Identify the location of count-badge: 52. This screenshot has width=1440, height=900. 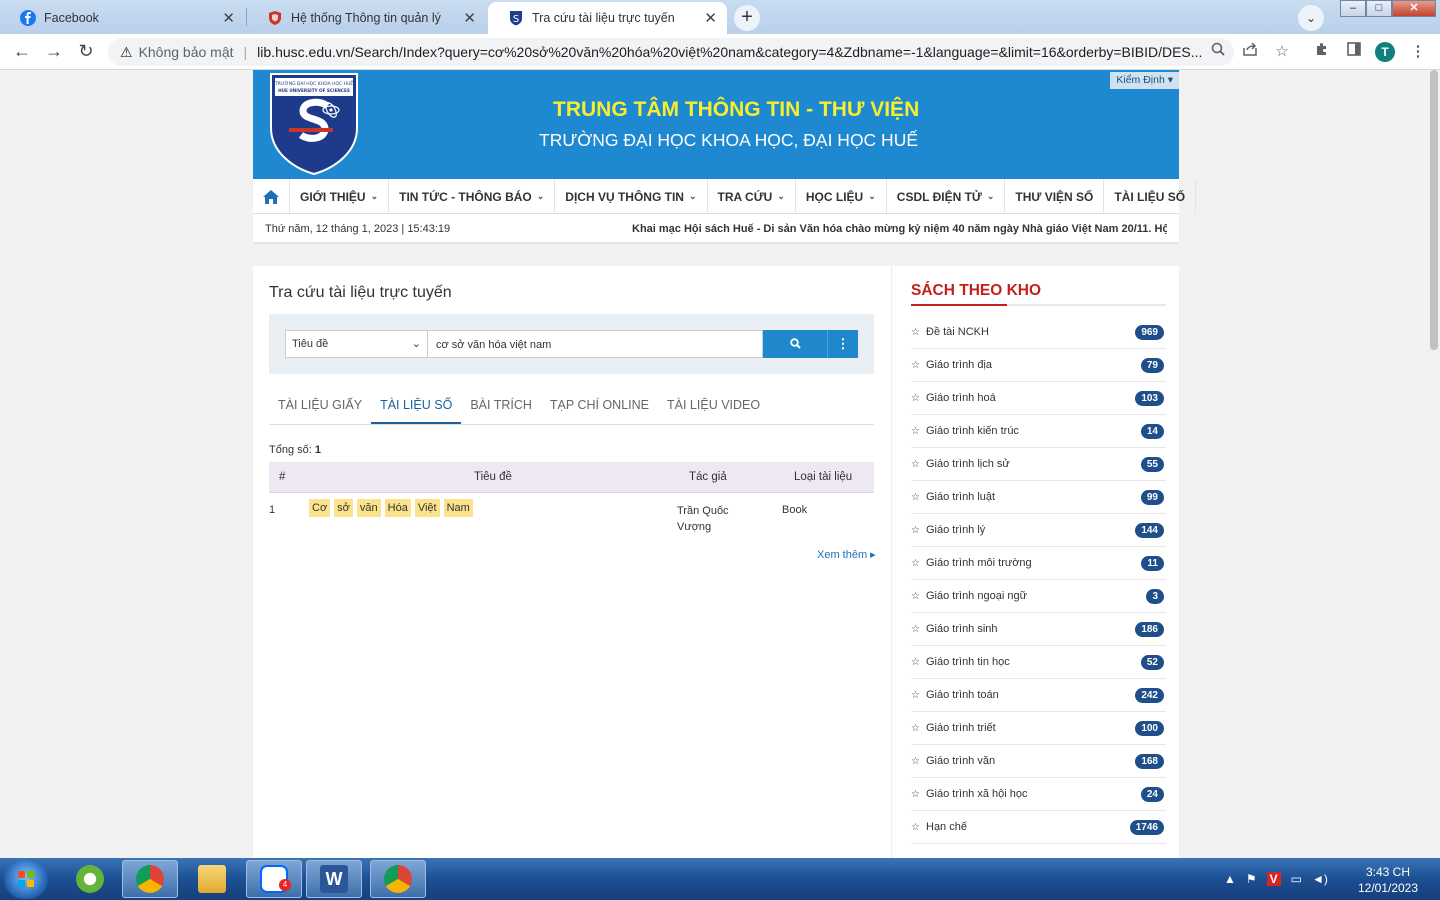
(1152, 662).